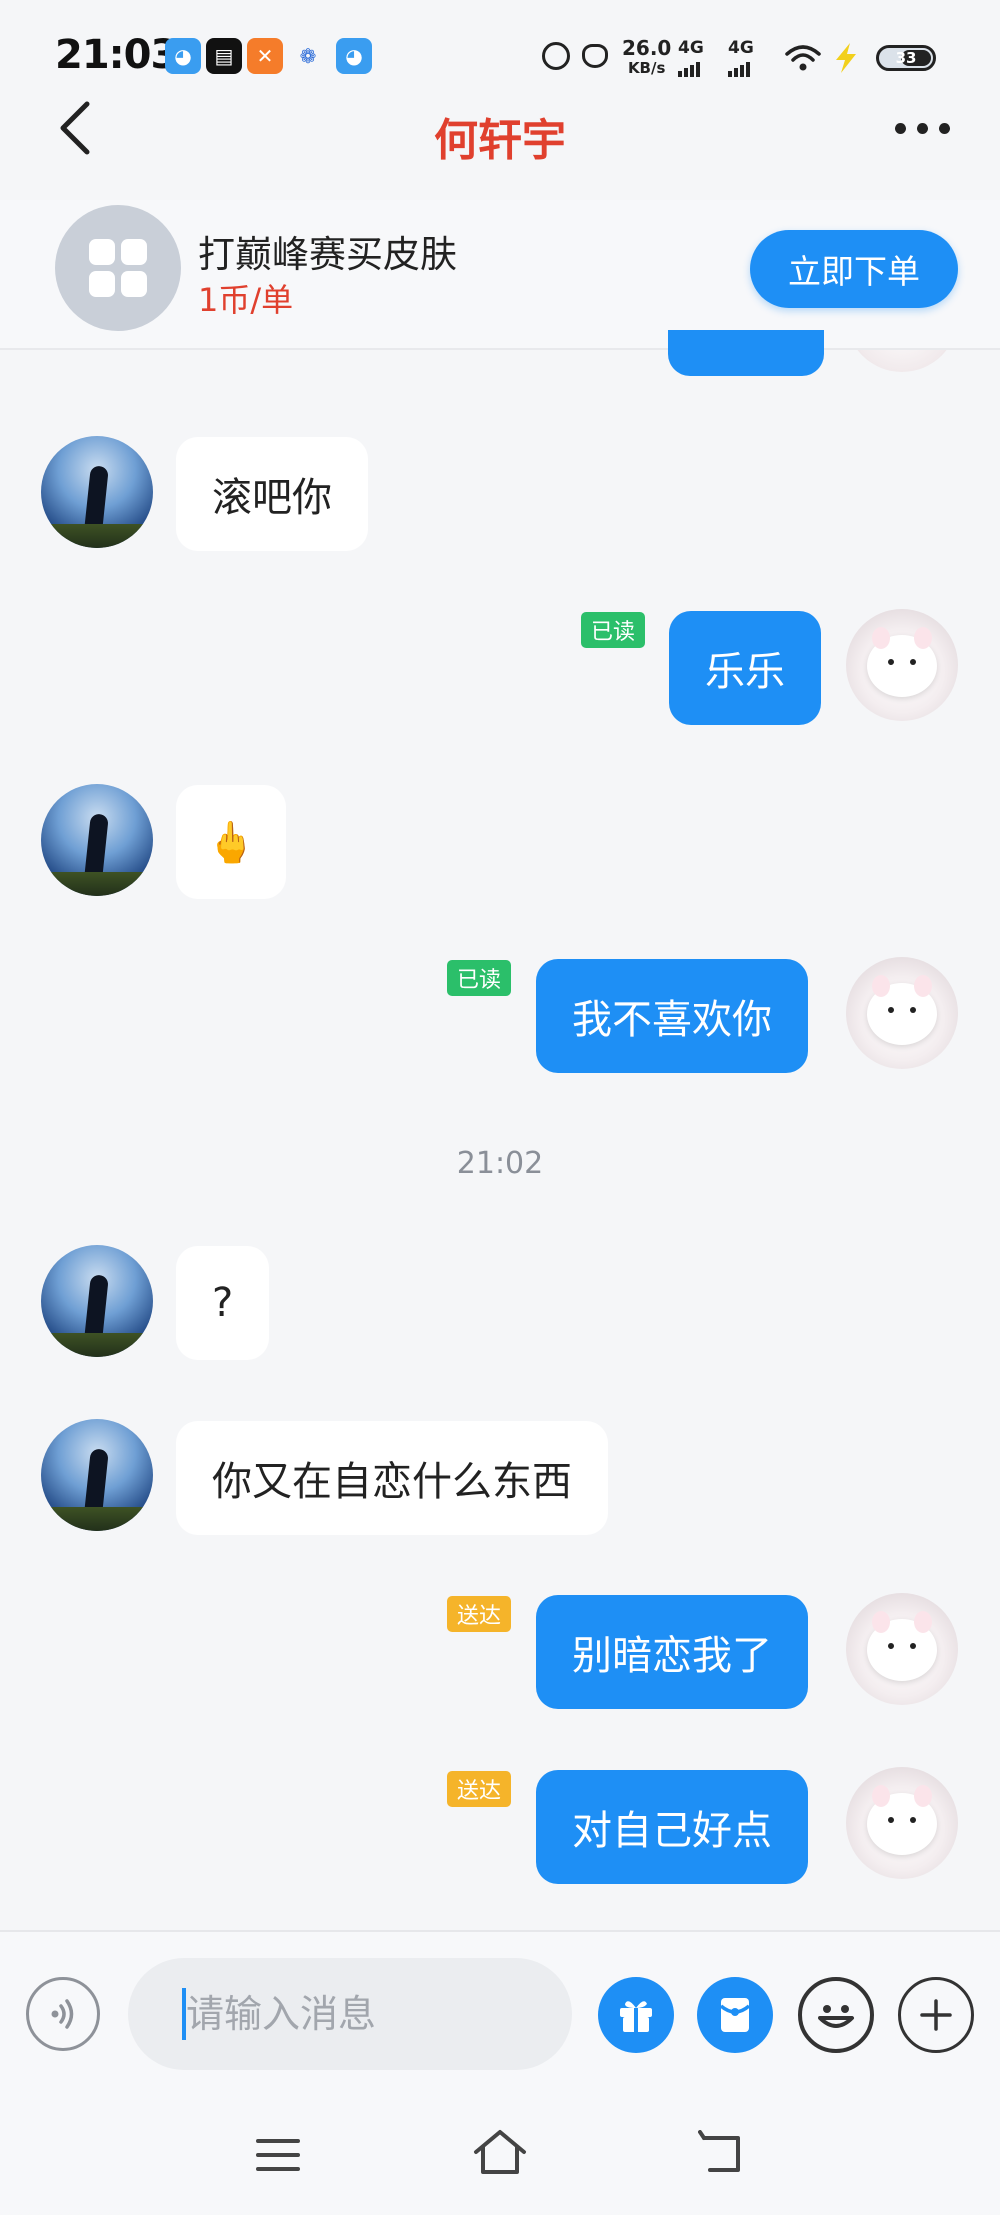  I want to click on voice-input-button, so click(63, 2014).